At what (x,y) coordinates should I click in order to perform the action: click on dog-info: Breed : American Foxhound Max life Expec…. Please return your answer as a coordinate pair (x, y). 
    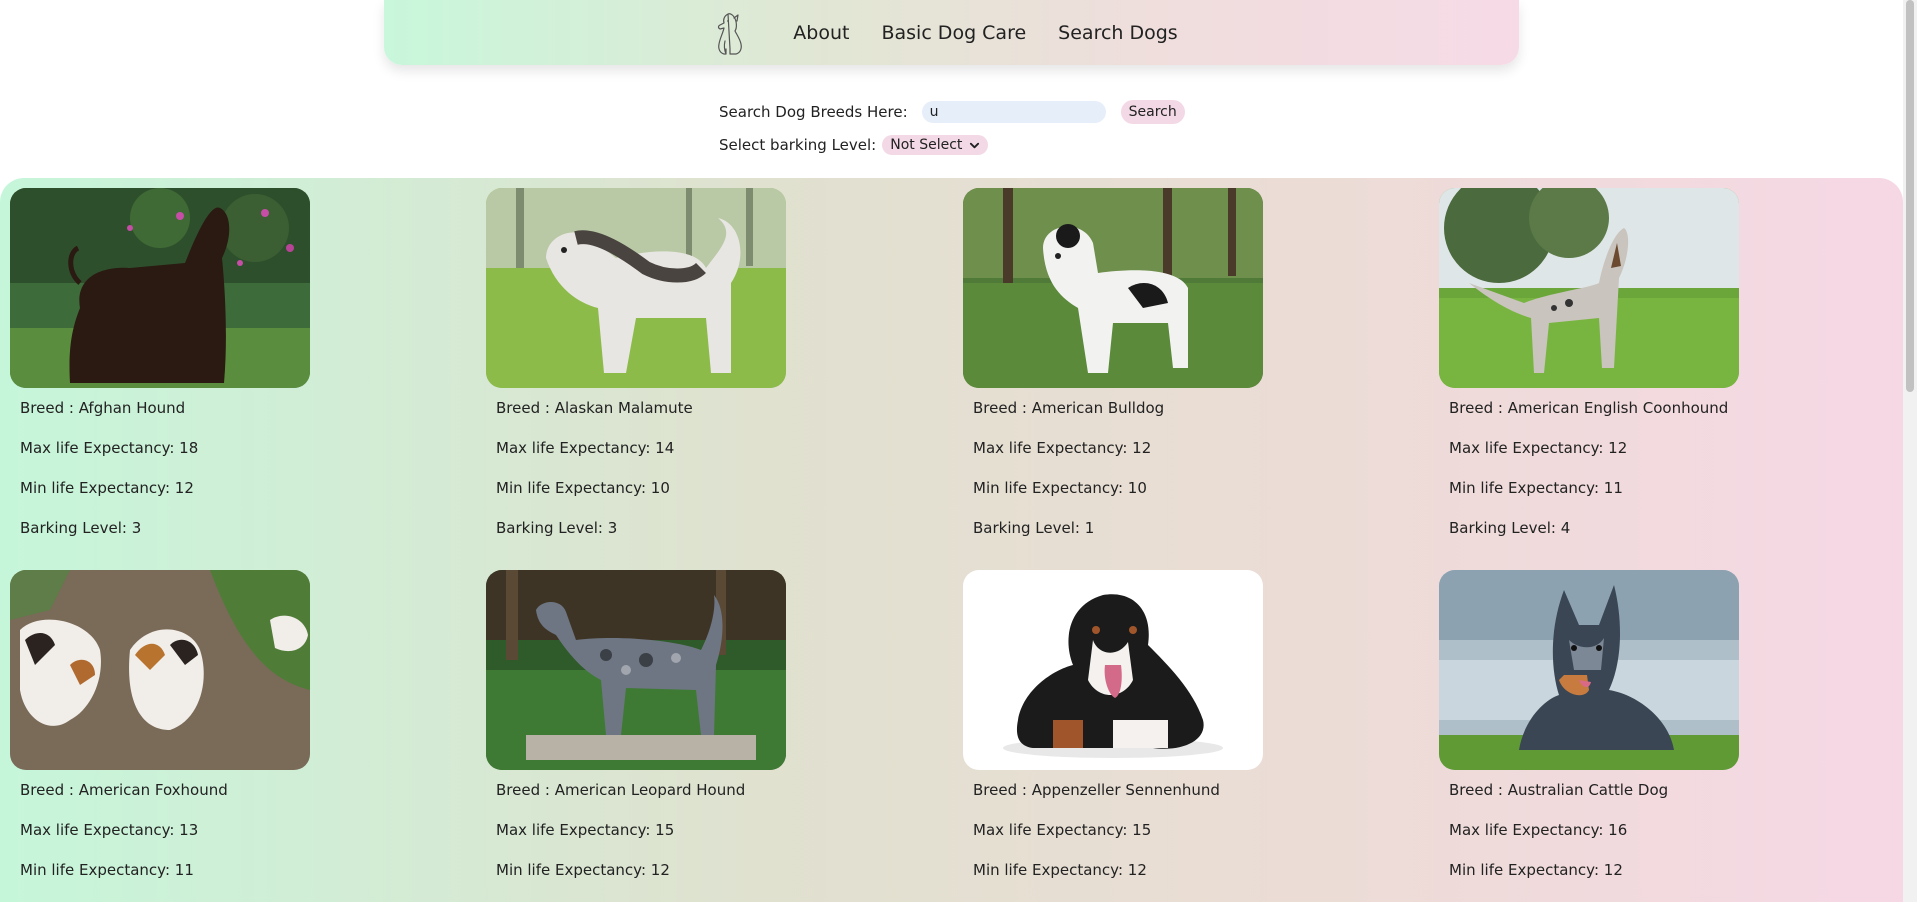
    Looking at the image, I should click on (160, 830).